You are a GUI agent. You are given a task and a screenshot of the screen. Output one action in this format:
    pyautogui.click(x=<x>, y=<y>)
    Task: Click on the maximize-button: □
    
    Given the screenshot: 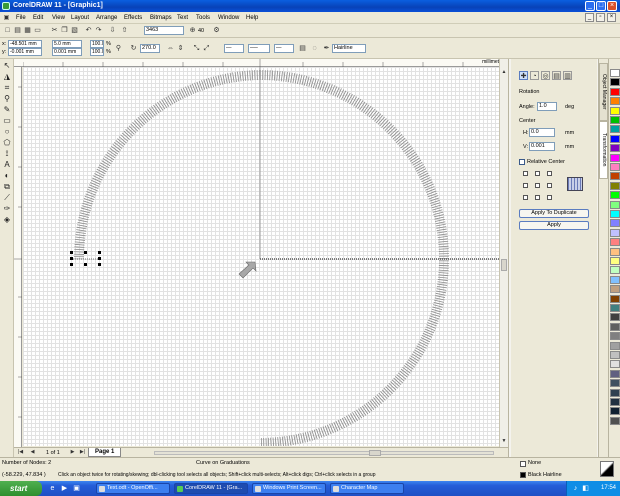 What is the action you would take?
    pyautogui.click(x=601, y=6)
    